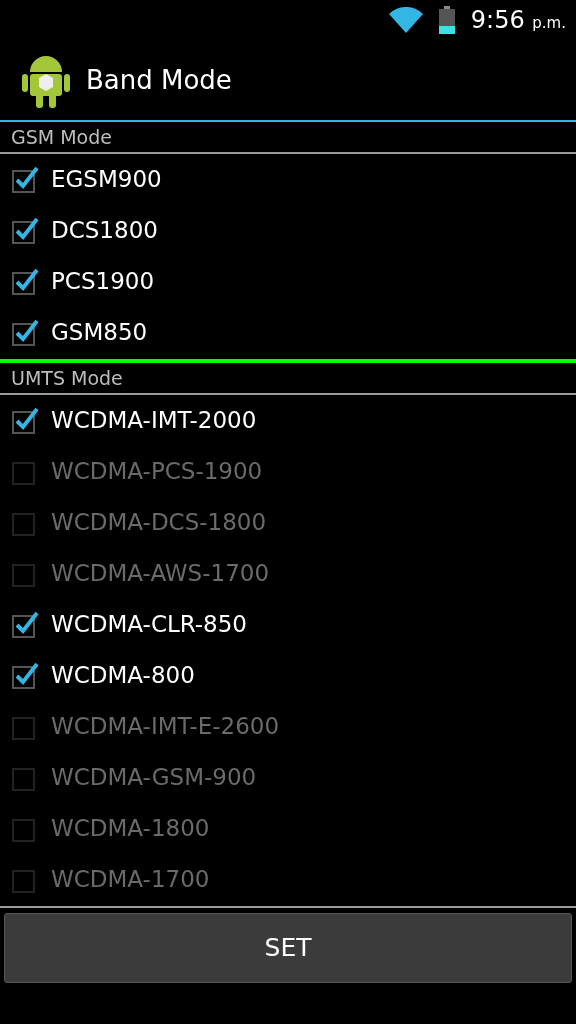  Describe the element at coordinates (518, 20) in the screenshot. I see `status-clock: 9:56 p.m.` at that location.